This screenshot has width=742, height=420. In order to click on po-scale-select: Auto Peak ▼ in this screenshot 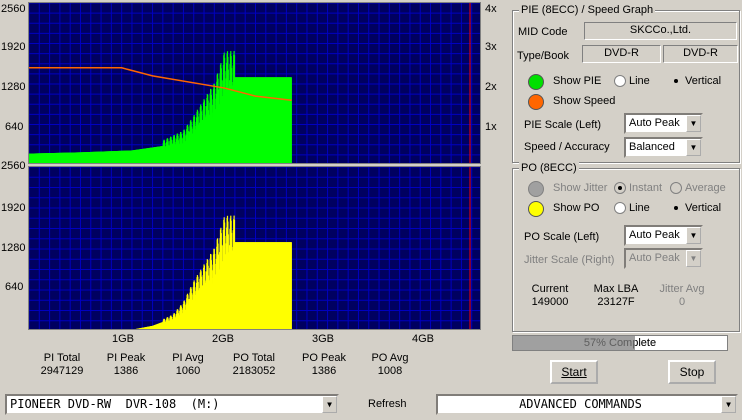, I will do `click(663, 235)`.